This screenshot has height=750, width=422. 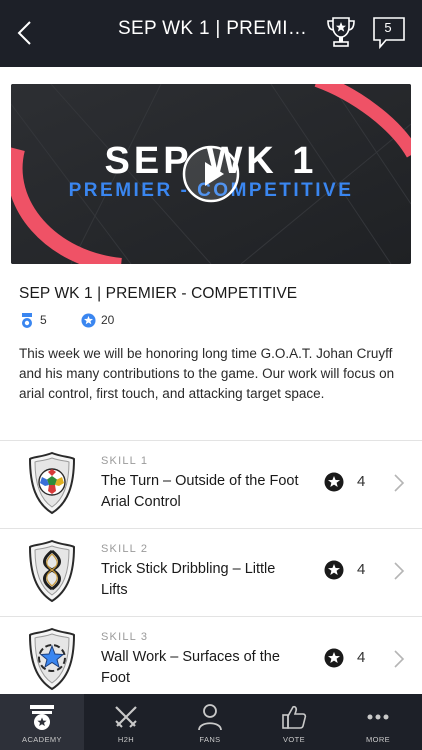 What do you see at coordinates (108, 320) in the screenshot?
I see `points-count: 20` at bounding box center [108, 320].